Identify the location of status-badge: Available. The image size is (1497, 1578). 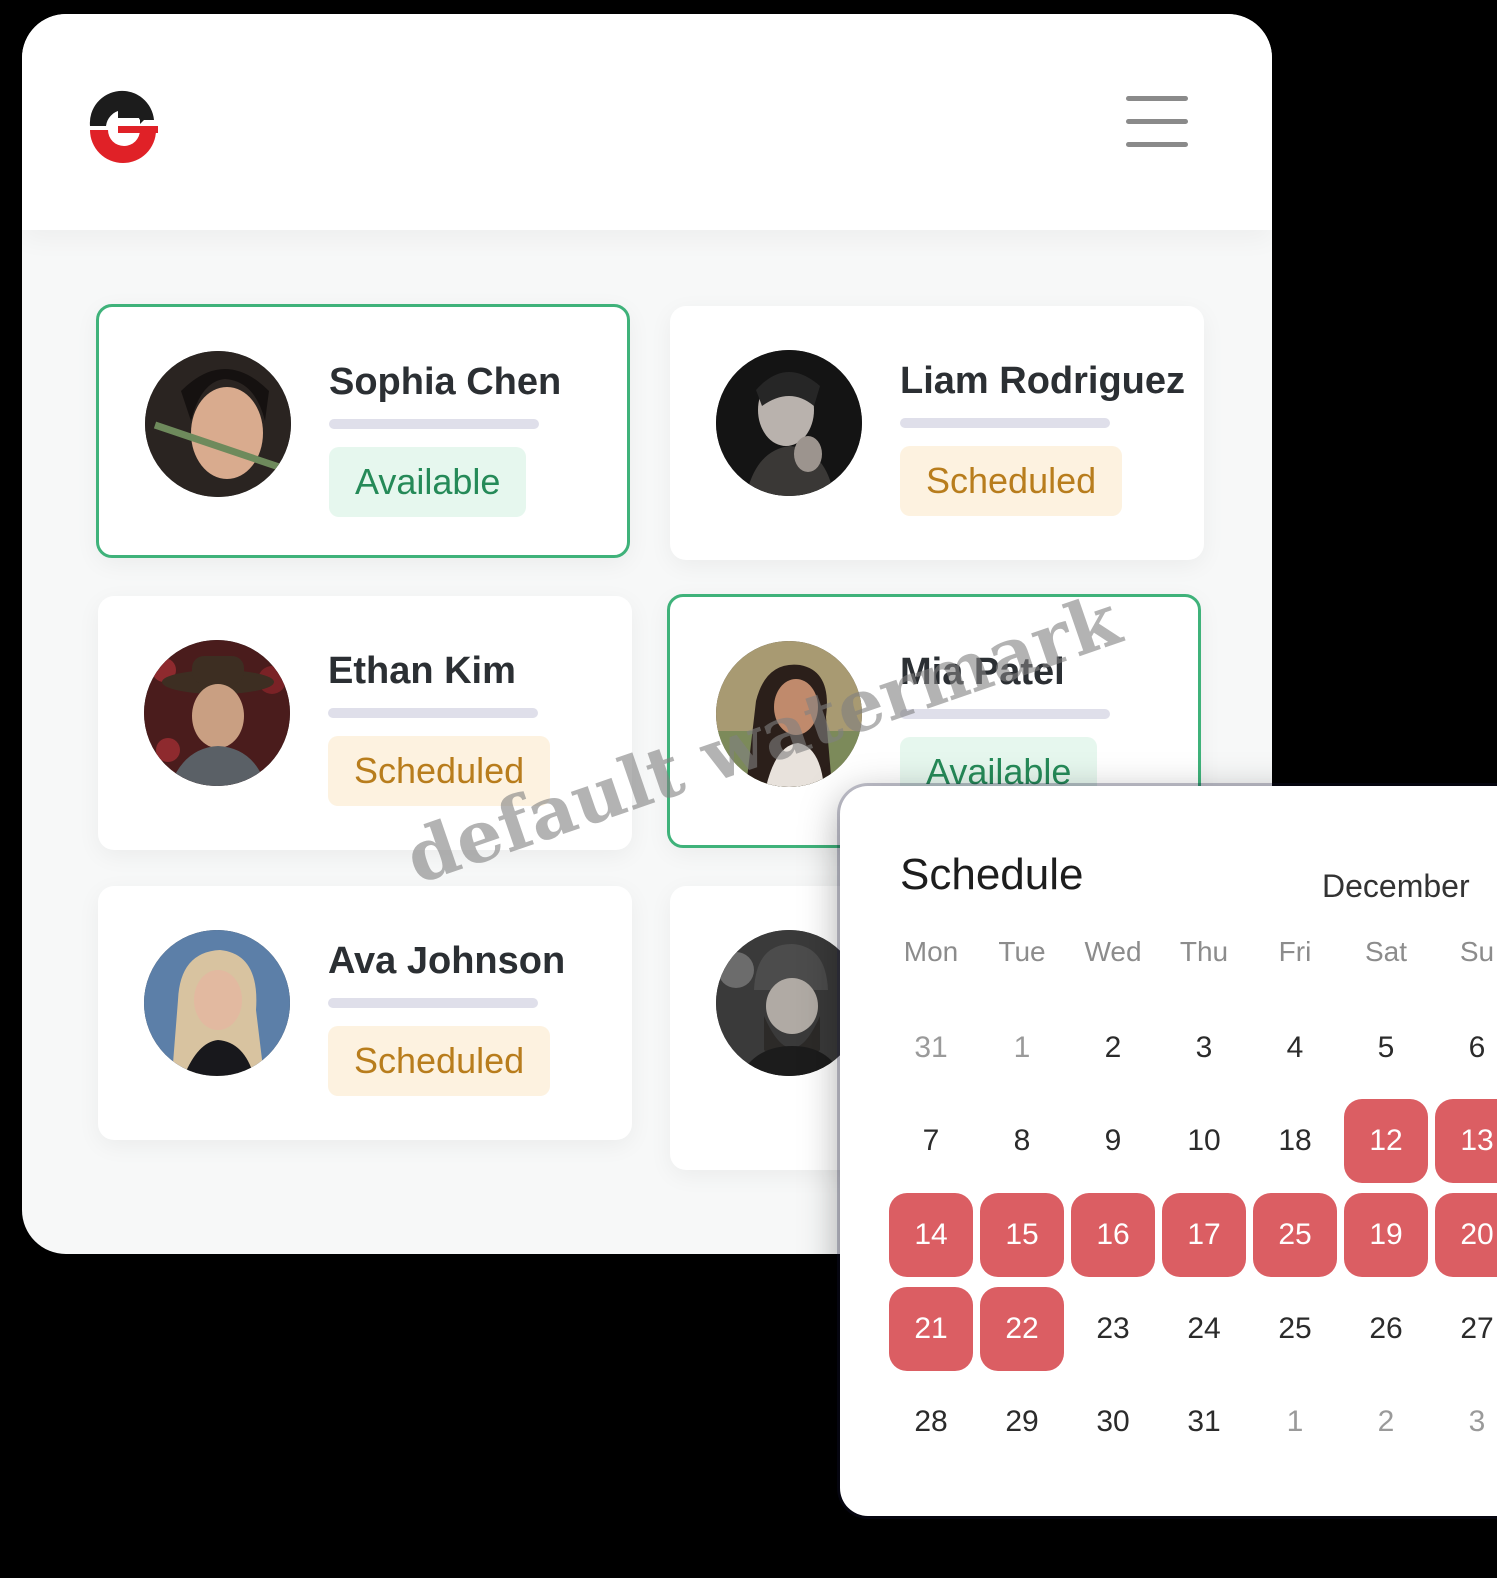
(428, 482).